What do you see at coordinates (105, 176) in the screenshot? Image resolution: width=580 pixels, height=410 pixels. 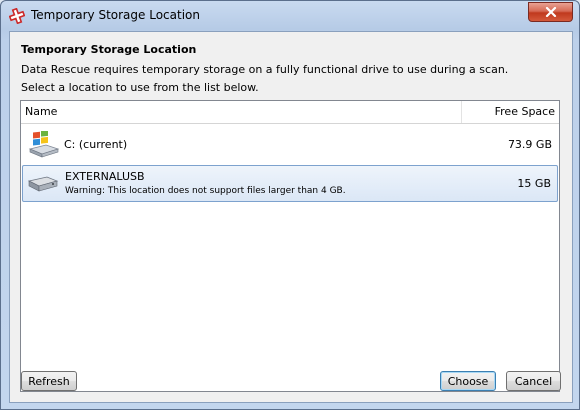 I see `externalusb-label: EXTERNALUSB` at bounding box center [105, 176].